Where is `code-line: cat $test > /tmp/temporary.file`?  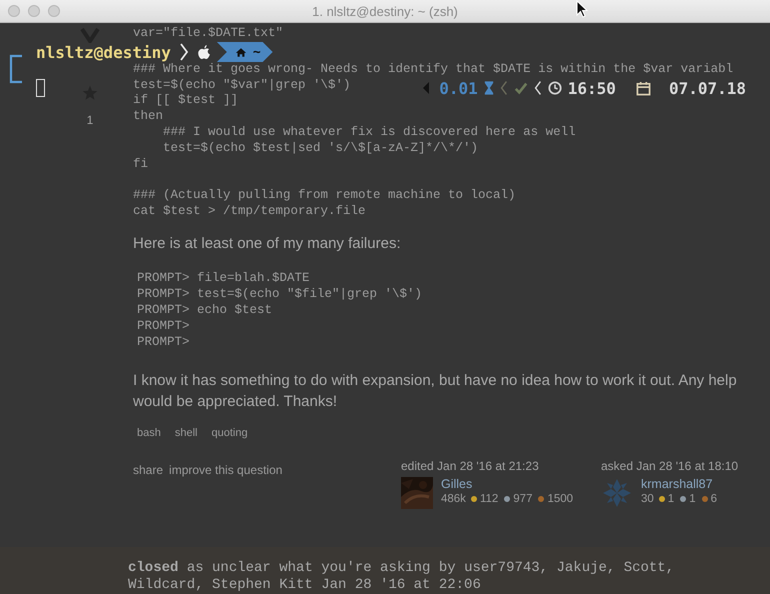 code-line: cat $test > /tmp/temporary.file is located at coordinates (249, 212).